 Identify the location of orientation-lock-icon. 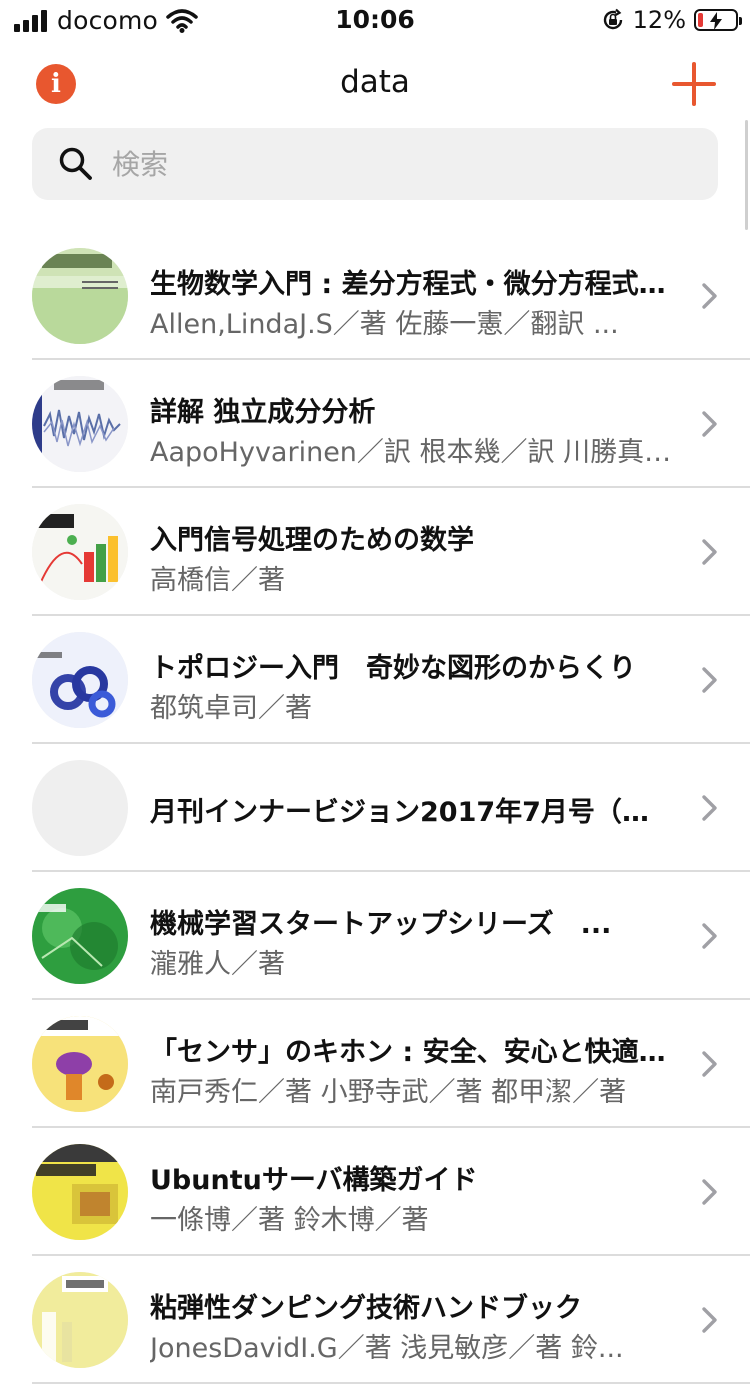
(612, 19).